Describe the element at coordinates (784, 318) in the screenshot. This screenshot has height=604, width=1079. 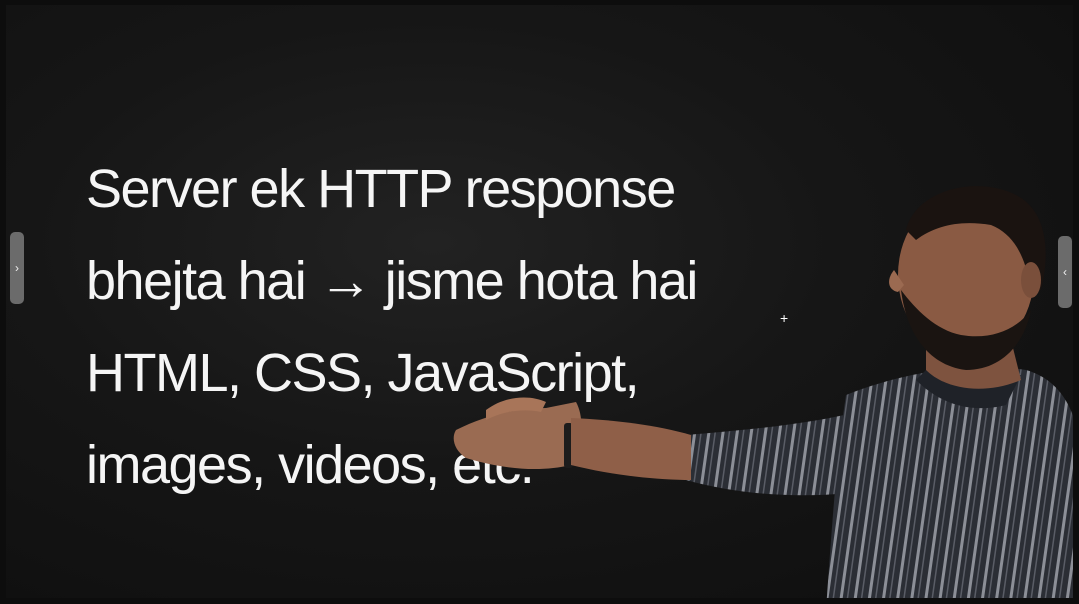
I see `crosshair-cursor-icon: +` at that location.